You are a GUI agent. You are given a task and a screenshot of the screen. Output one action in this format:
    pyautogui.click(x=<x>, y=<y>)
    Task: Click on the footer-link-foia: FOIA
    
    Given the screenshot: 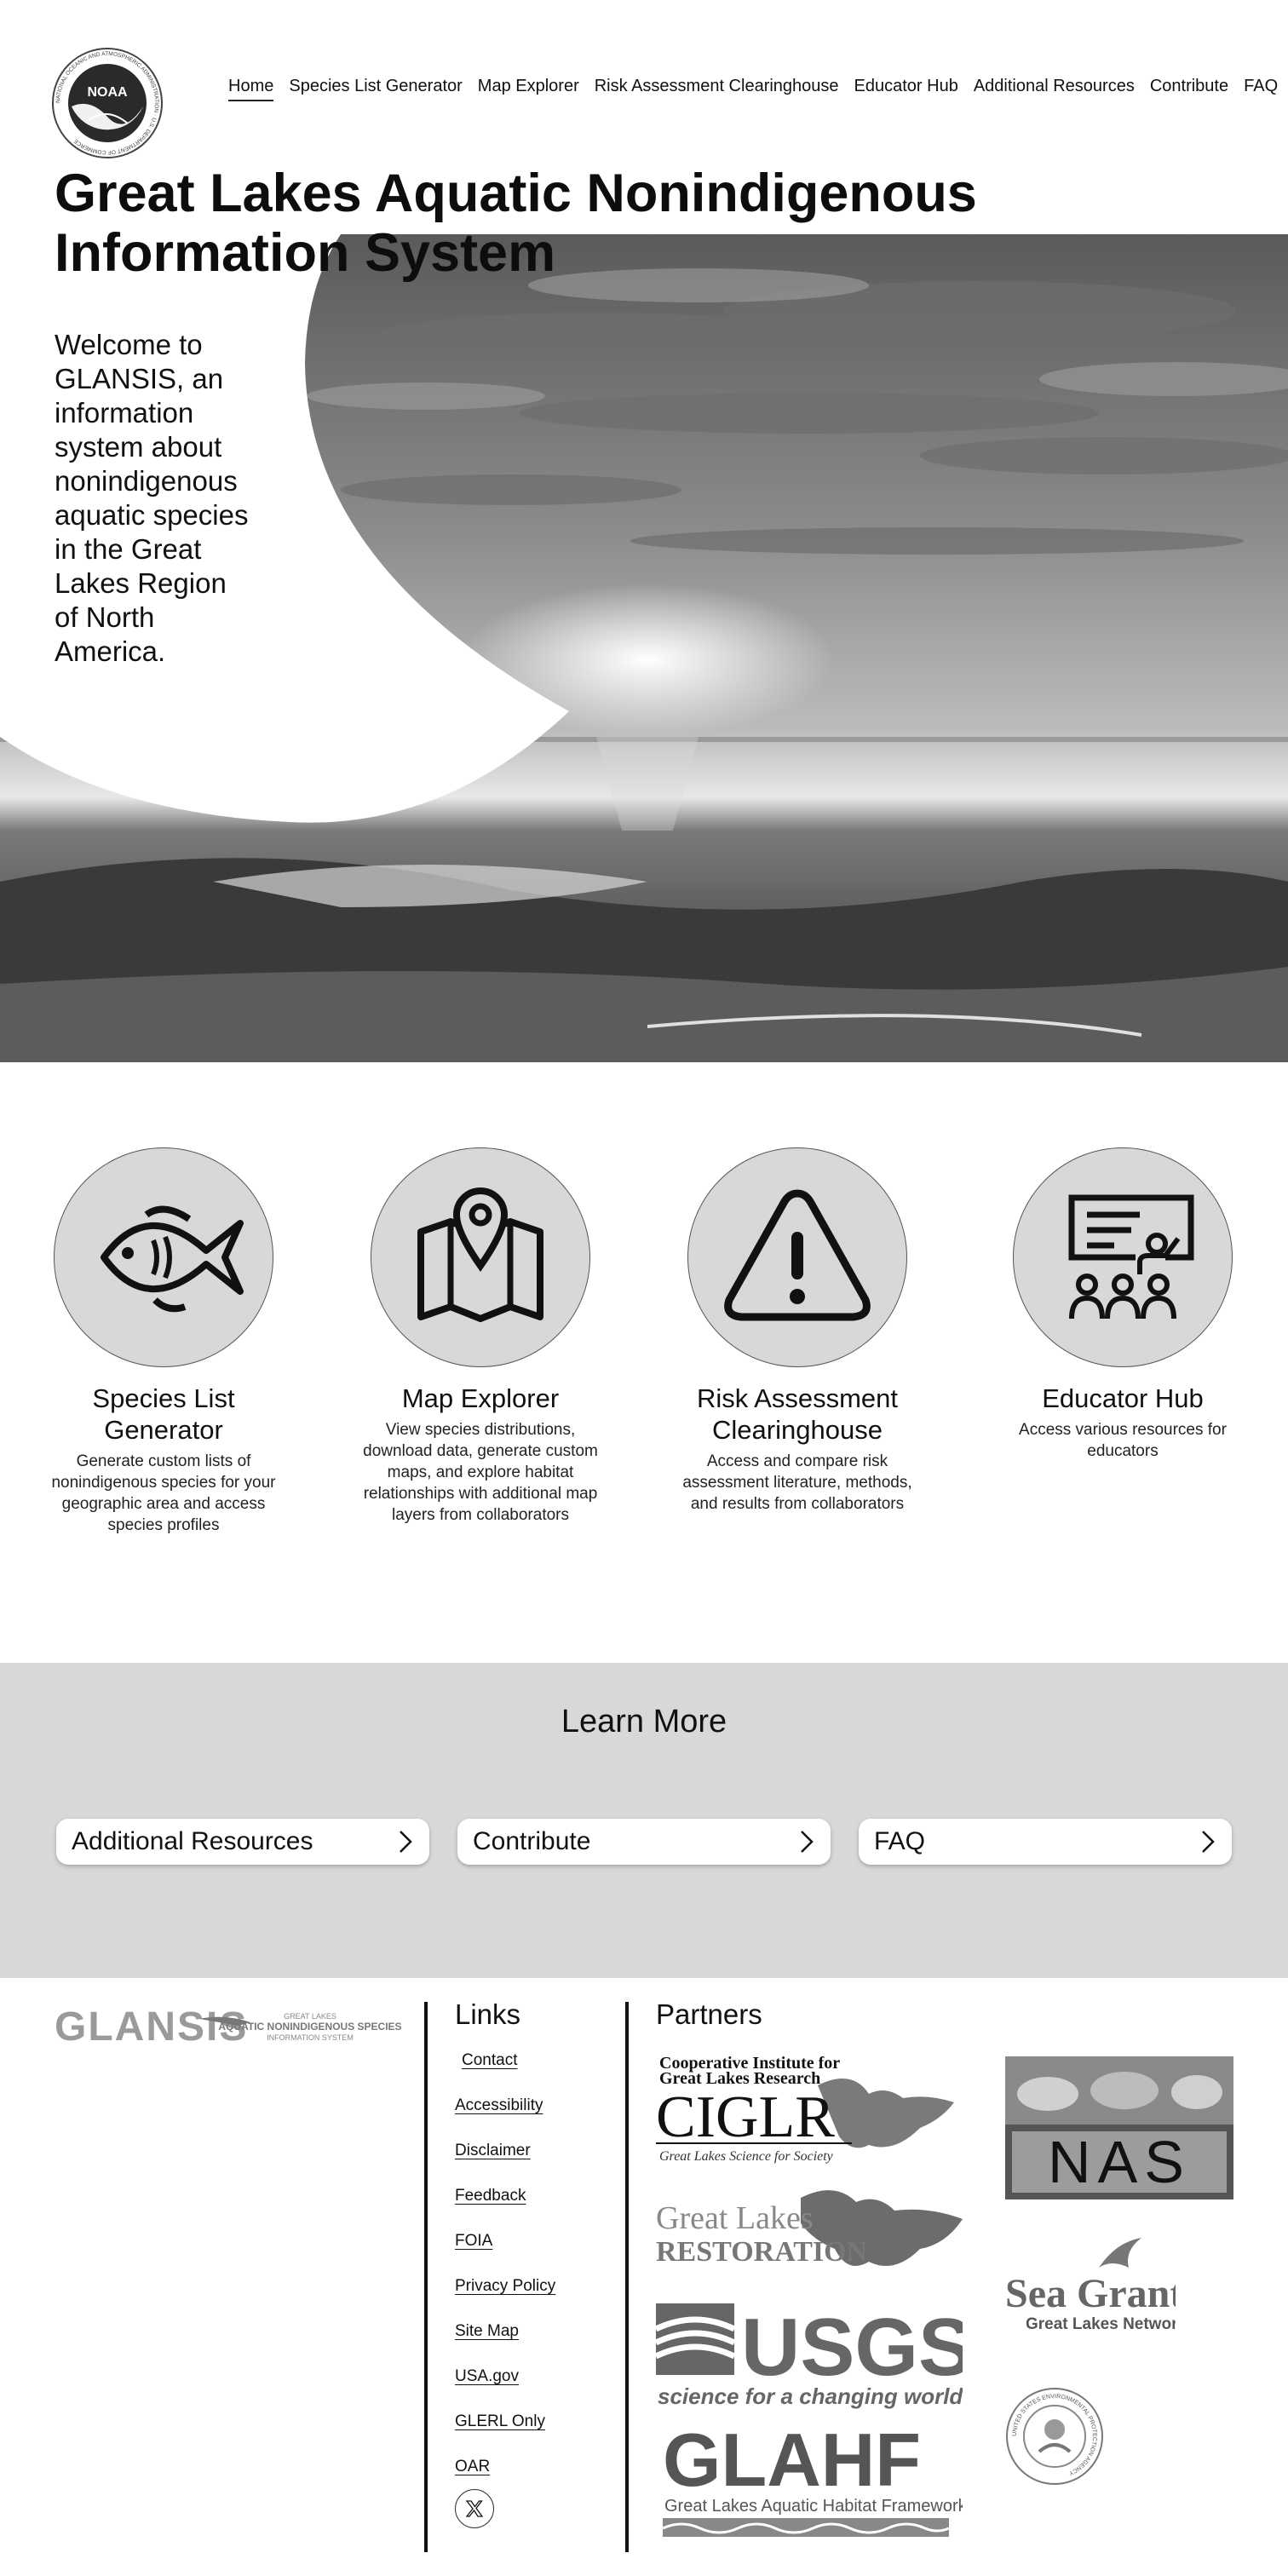 What is the action you would take?
    pyautogui.click(x=505, y=2240)
    